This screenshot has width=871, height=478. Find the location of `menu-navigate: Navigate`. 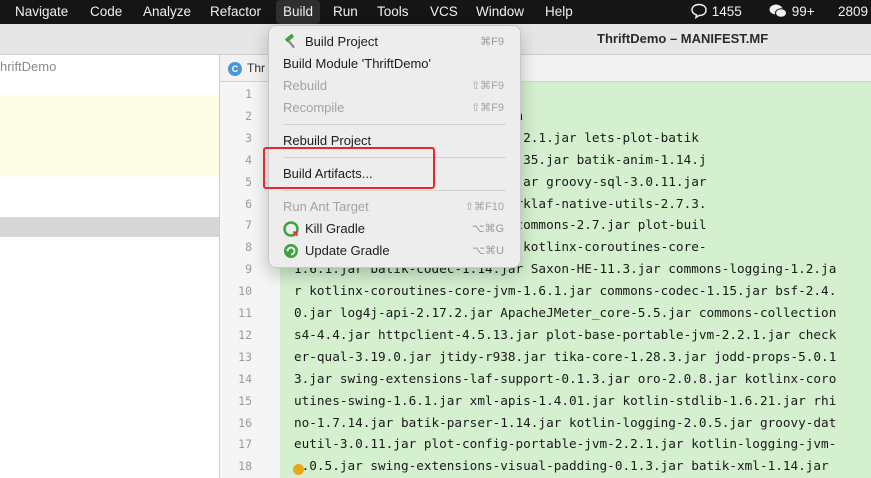

menu-navigate: Navigate is located at coordinates (41, 12).